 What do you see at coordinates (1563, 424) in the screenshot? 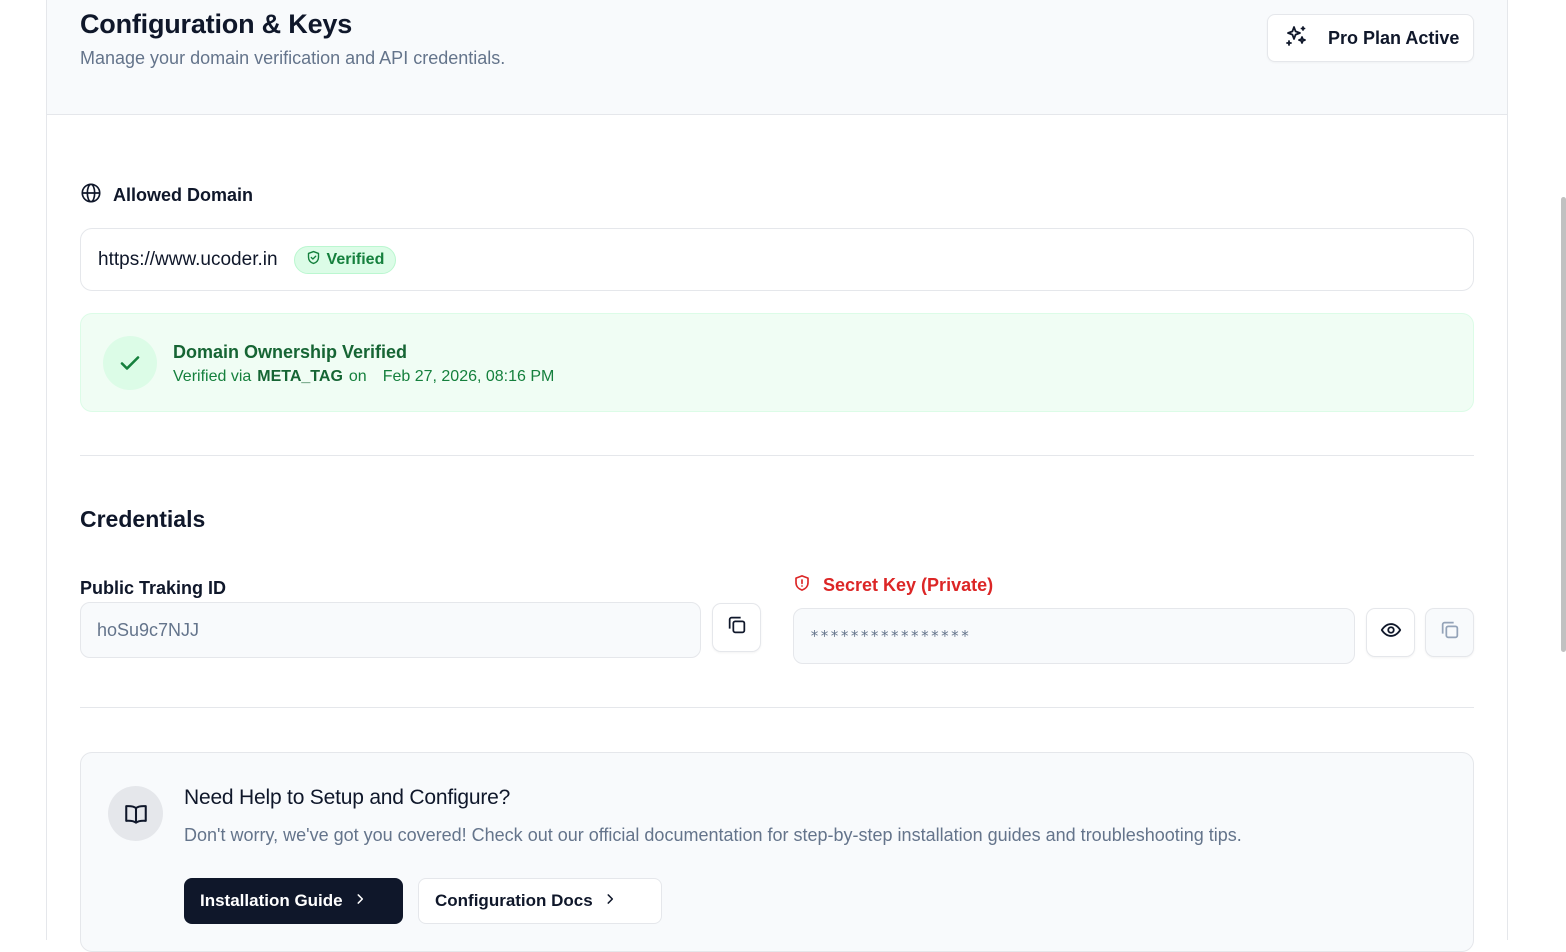
I see `page-scrollbar` at bounding box center [1563, 424].